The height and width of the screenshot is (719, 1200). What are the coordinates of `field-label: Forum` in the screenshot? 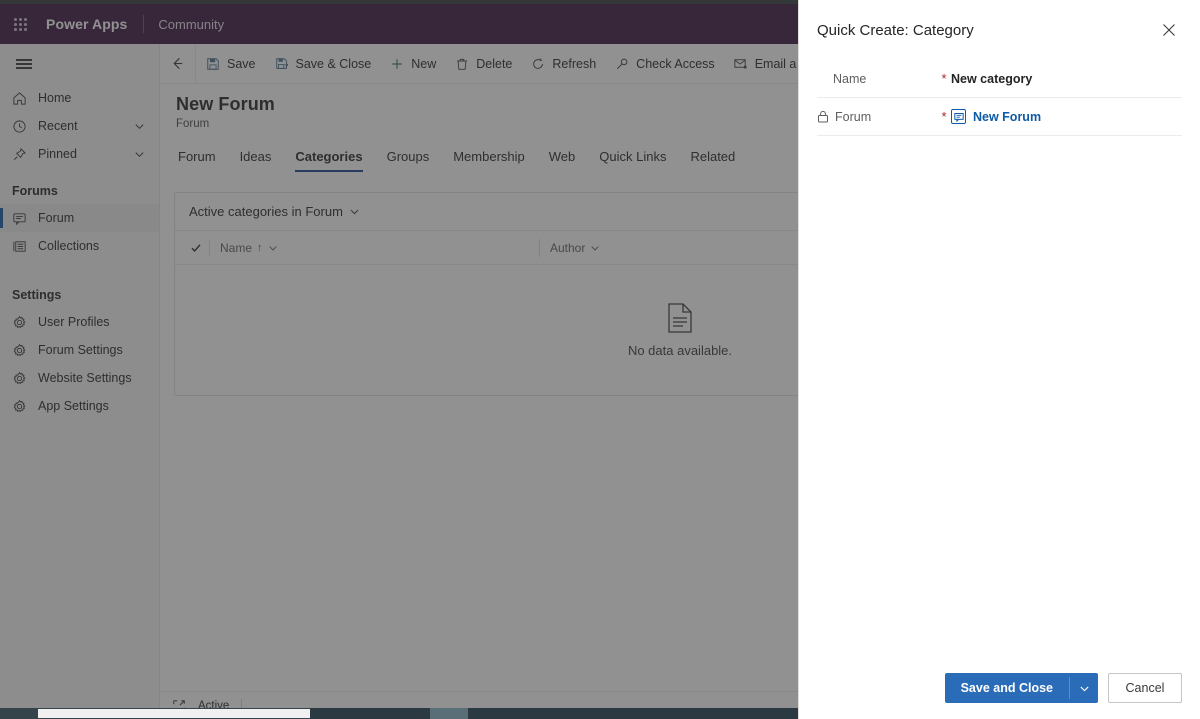 It's located at (877, 117).